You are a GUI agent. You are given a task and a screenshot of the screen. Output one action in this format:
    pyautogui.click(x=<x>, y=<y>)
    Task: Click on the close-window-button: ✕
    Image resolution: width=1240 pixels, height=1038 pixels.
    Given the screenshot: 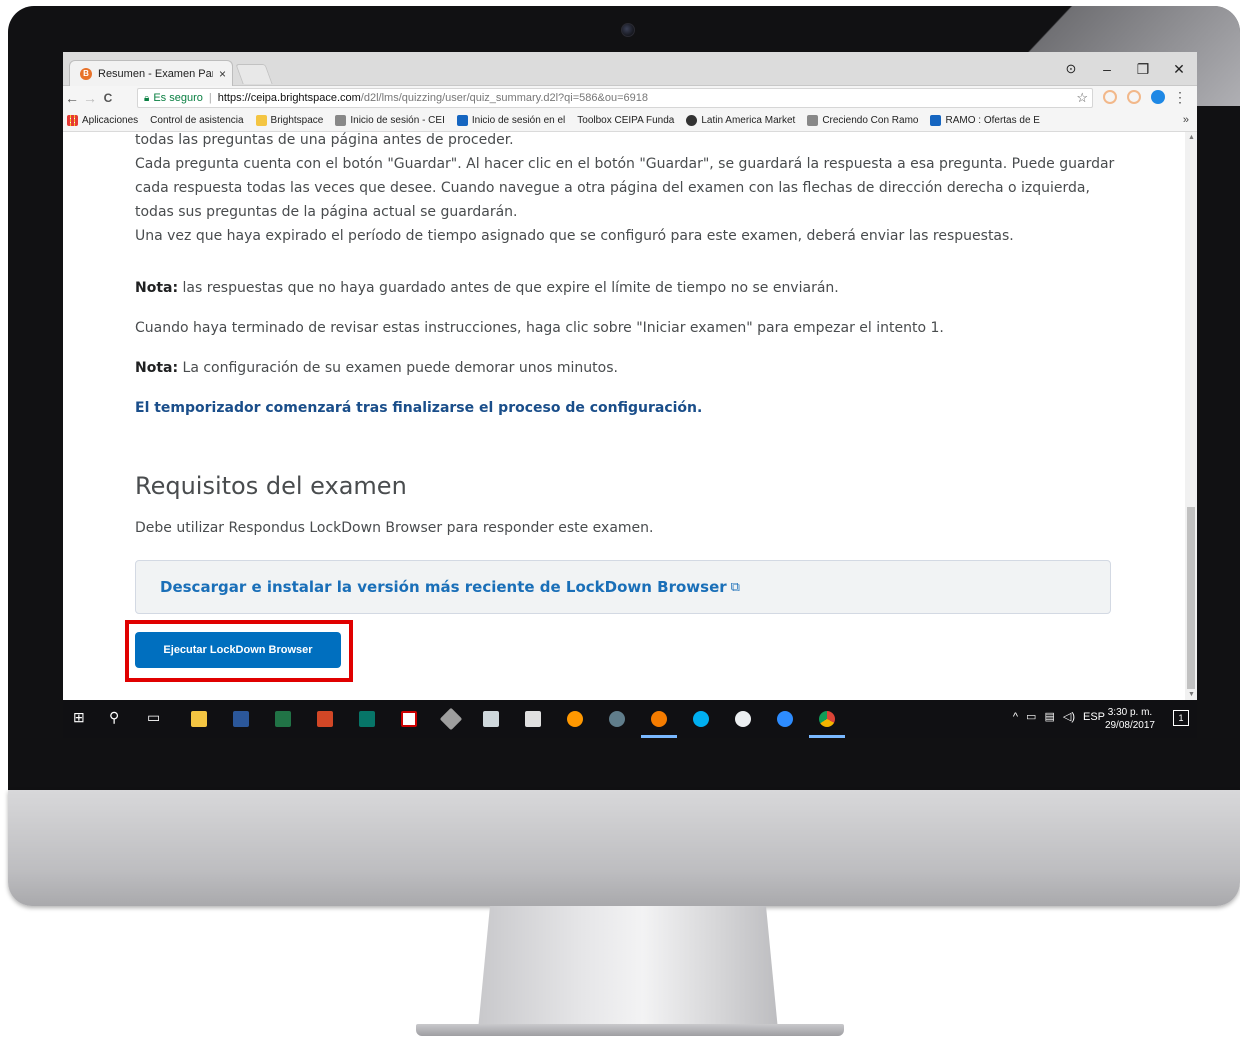 What is the action you would take?
    pyautogui.click(x=1179, y=69)
    